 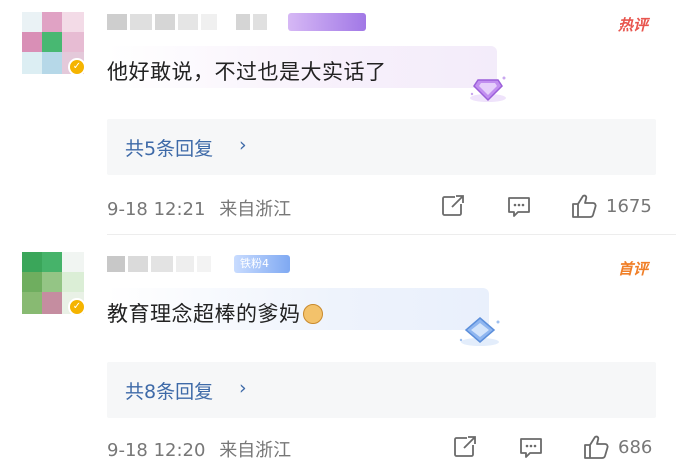 I want to click on view-replies-button: 共8条回复 ›, so click(x=381, y=390).